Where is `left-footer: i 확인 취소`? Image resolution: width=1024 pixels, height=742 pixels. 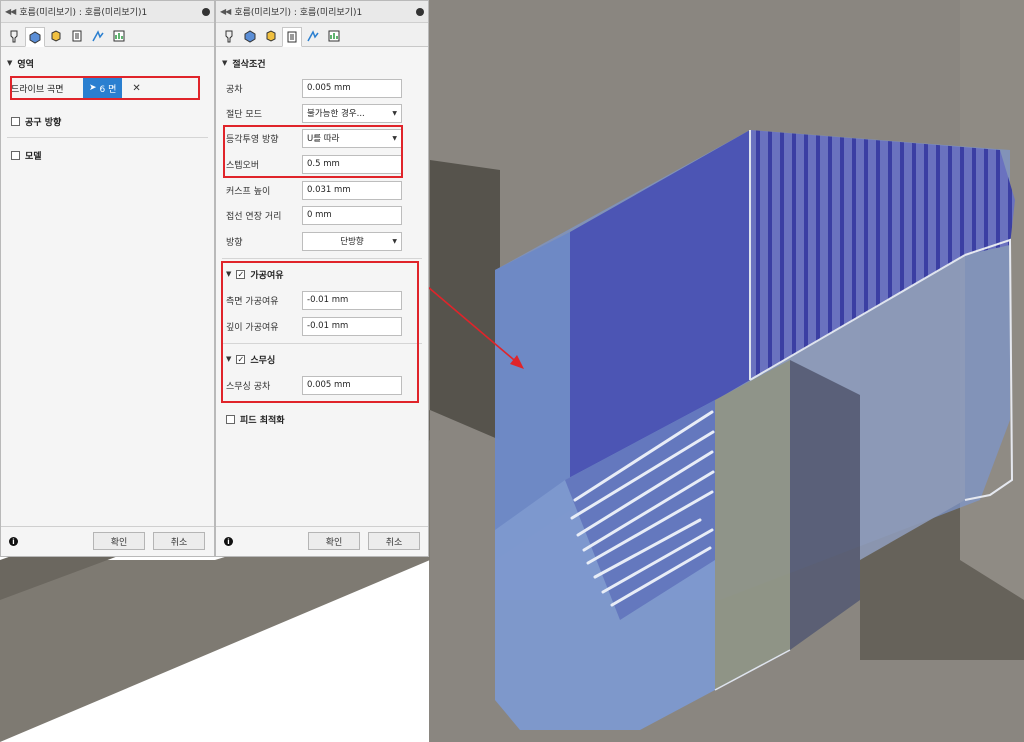
left-footer: i 확인 취소 is located at coordinates (107, 541).